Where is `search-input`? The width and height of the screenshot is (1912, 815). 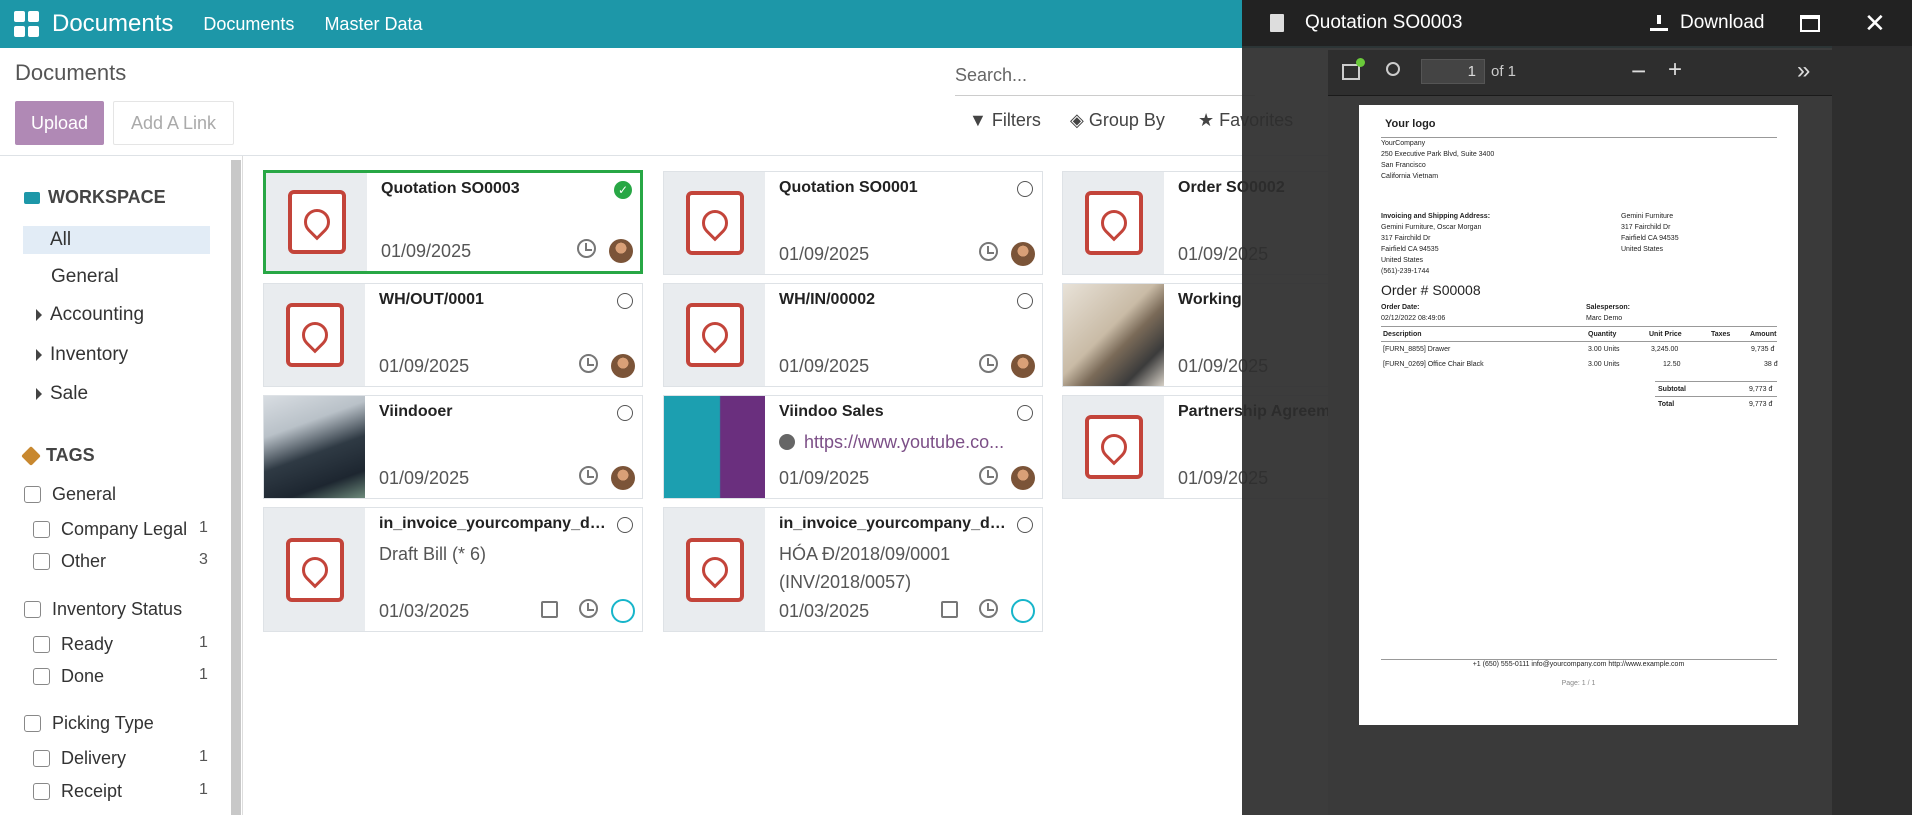
search-input is located at coordinates (1105, 76).